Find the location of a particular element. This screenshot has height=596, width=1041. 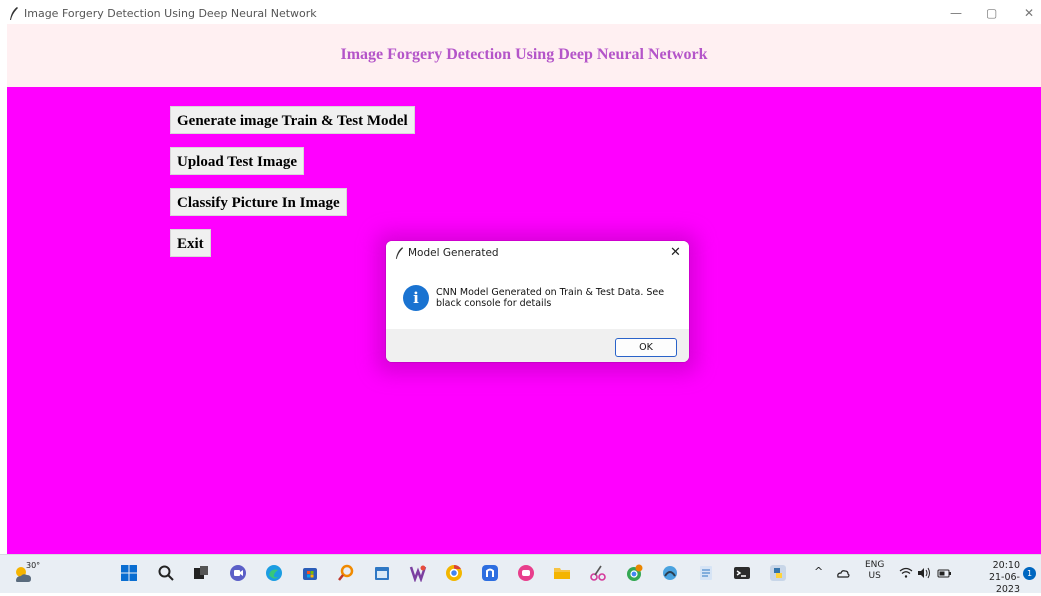

upload-test-image-button: Upload Test Image is located at coordinates (237, 161).